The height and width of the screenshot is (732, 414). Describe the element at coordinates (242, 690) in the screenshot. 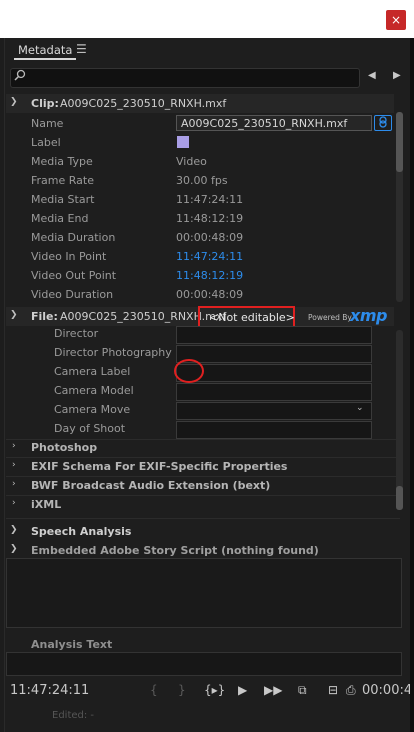

I see `play-button: ▶` at that location.